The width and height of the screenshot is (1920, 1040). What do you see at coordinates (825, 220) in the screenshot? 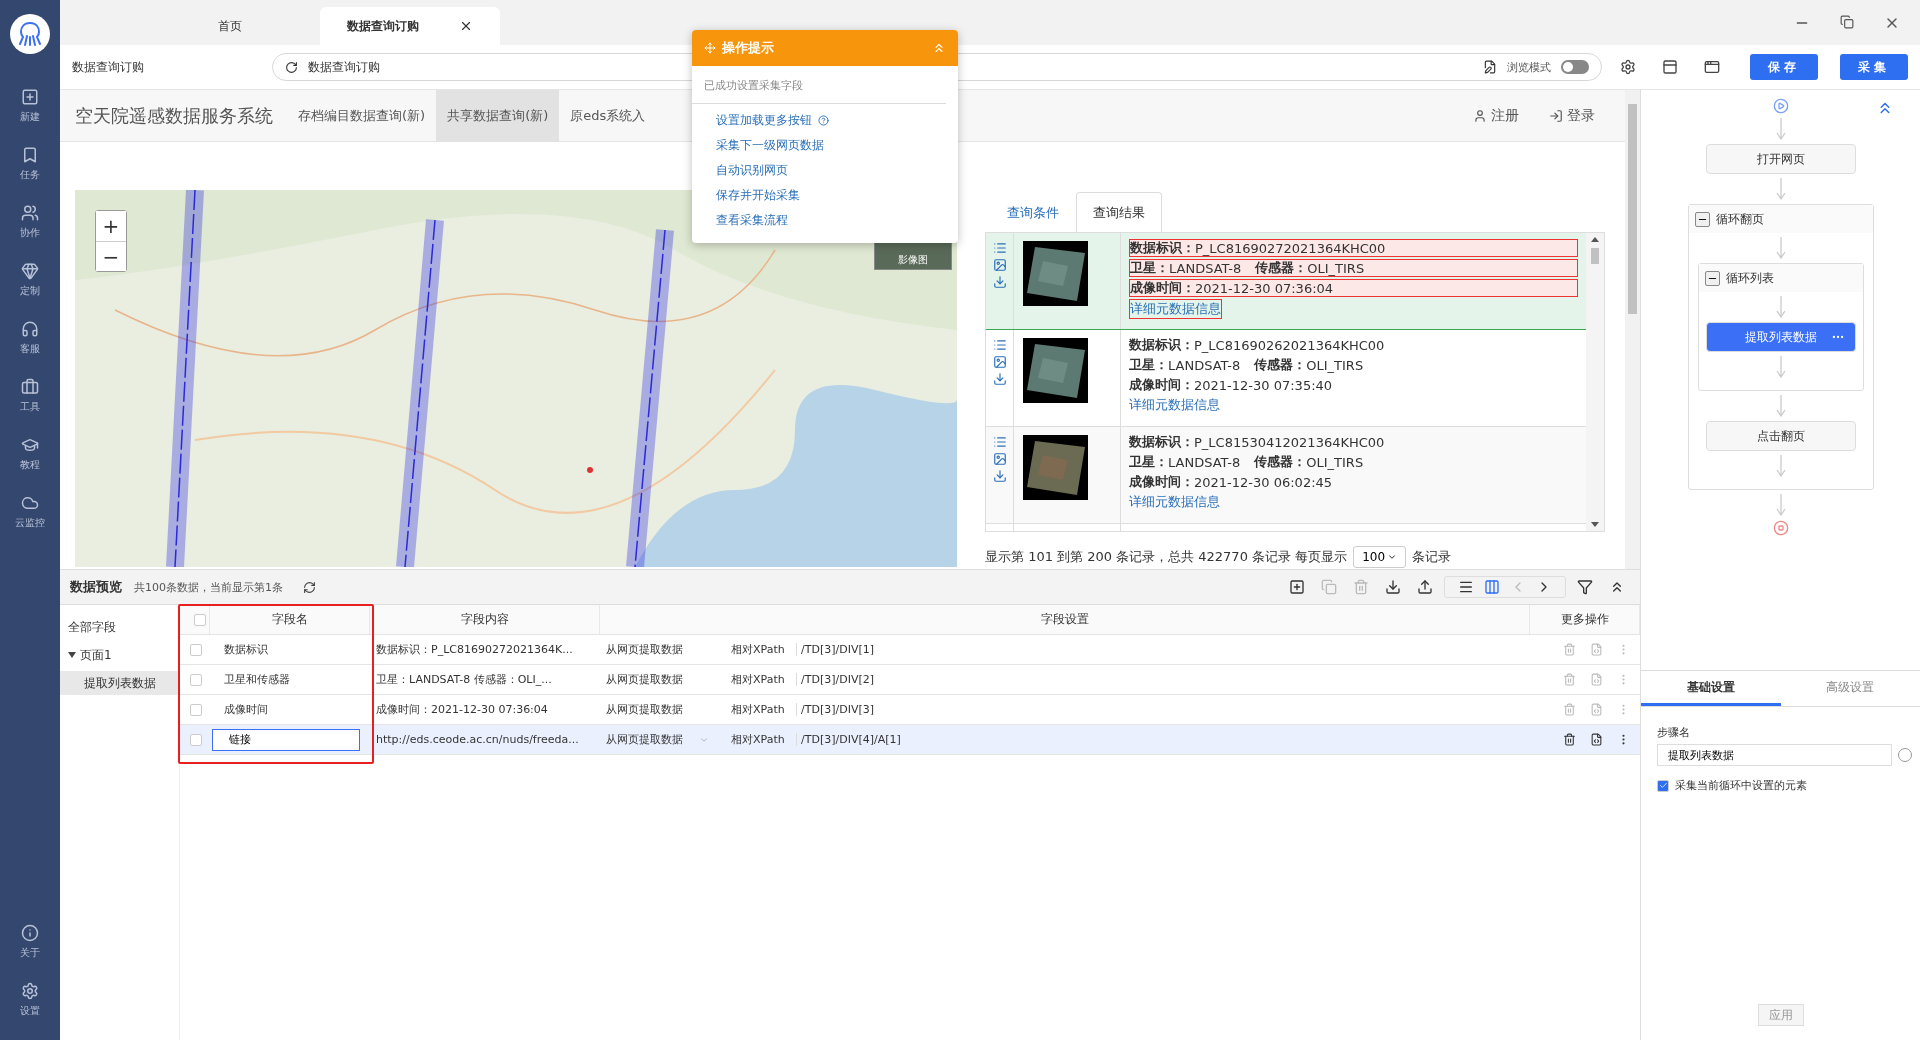
I see `action-link: 查看采集流程` at bounding box center [825, 220].